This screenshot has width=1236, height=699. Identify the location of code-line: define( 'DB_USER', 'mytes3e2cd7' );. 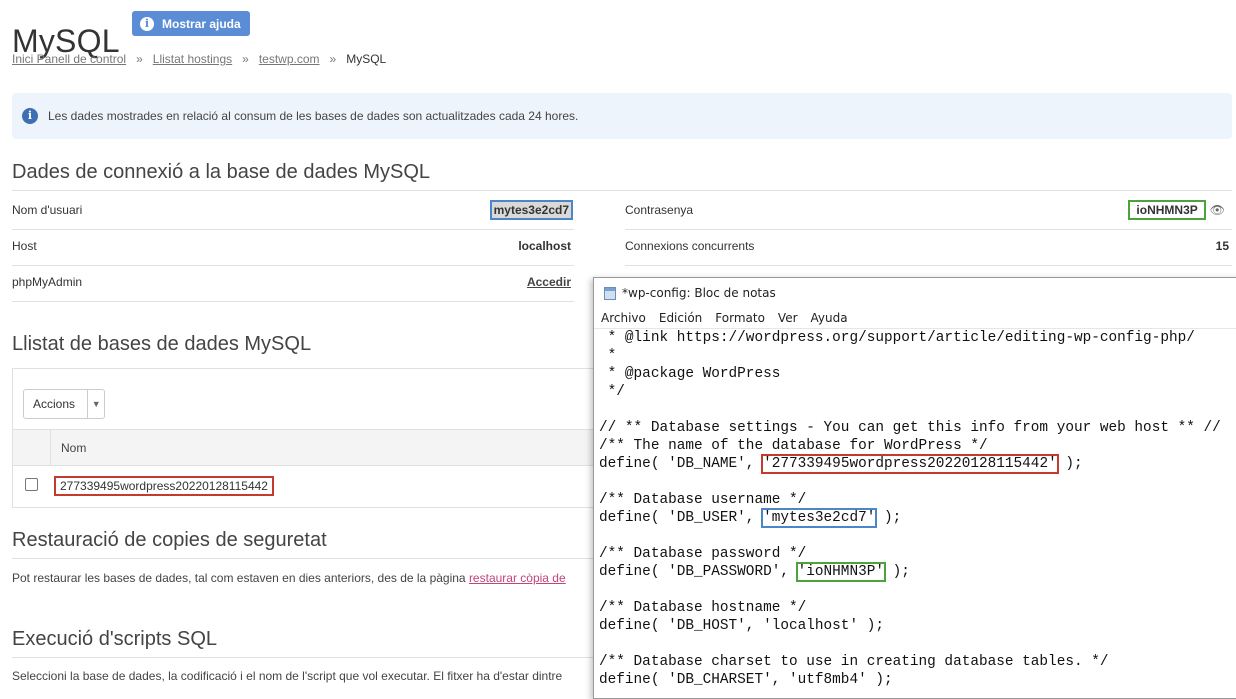
(750, 518).